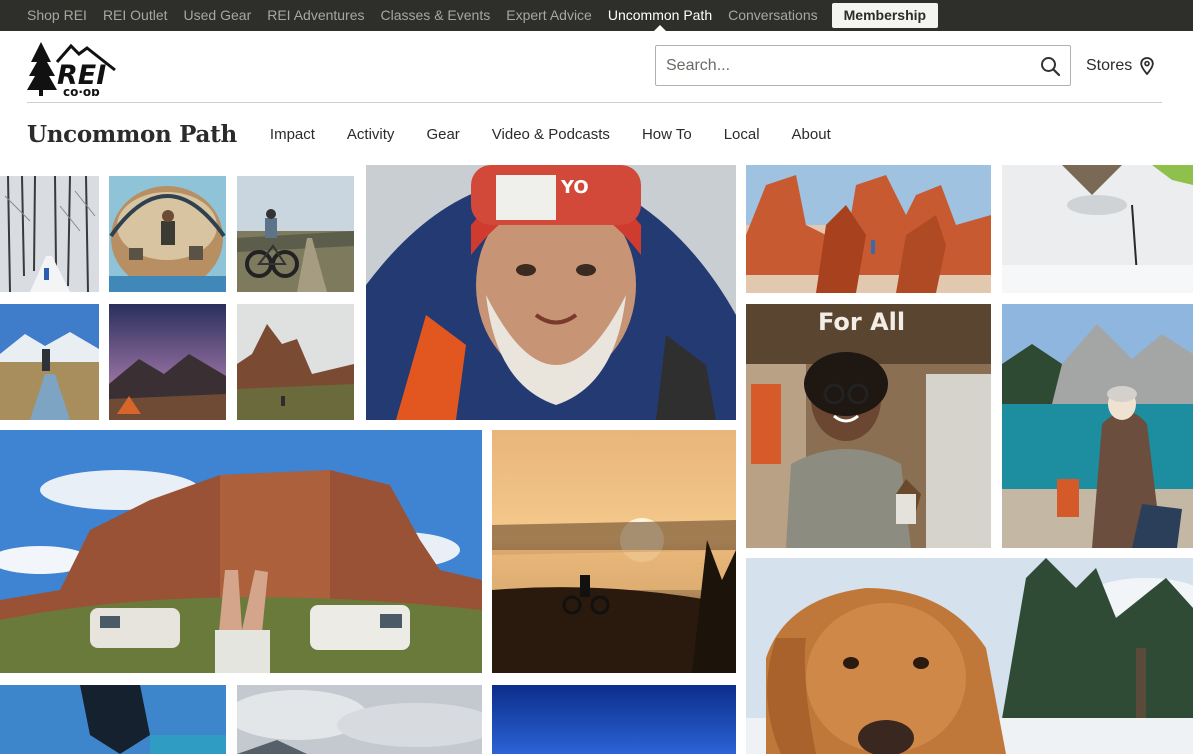  I want to click on photo-tile-golden-retriever, so click(969, 656).